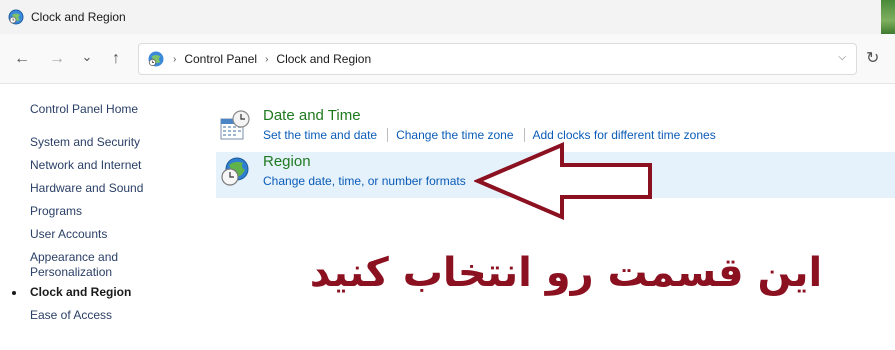 The width and height of the screenshot is (895, 350). Describe the element at coordinates (624, 135) in the screenshot. I see `link-add-clocks: Add clocks for different time zones` at that location.